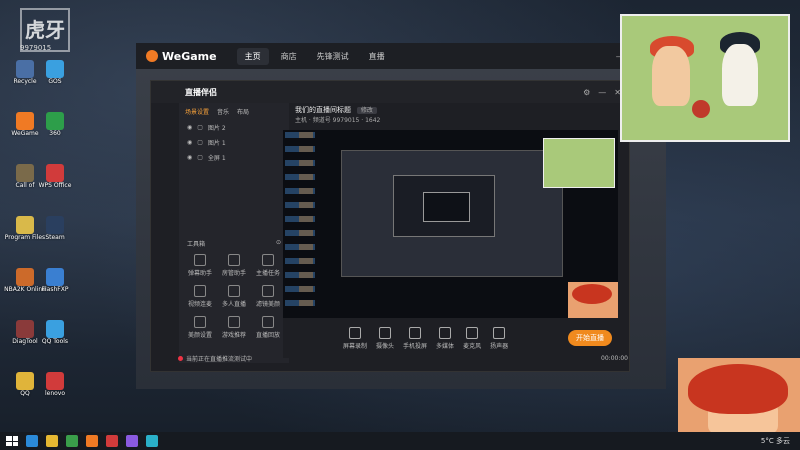  Describe the element at coordinates (234, 111) in the screenshot. I see `scene-tabs: 场景设置 音乐 布局` at that location.